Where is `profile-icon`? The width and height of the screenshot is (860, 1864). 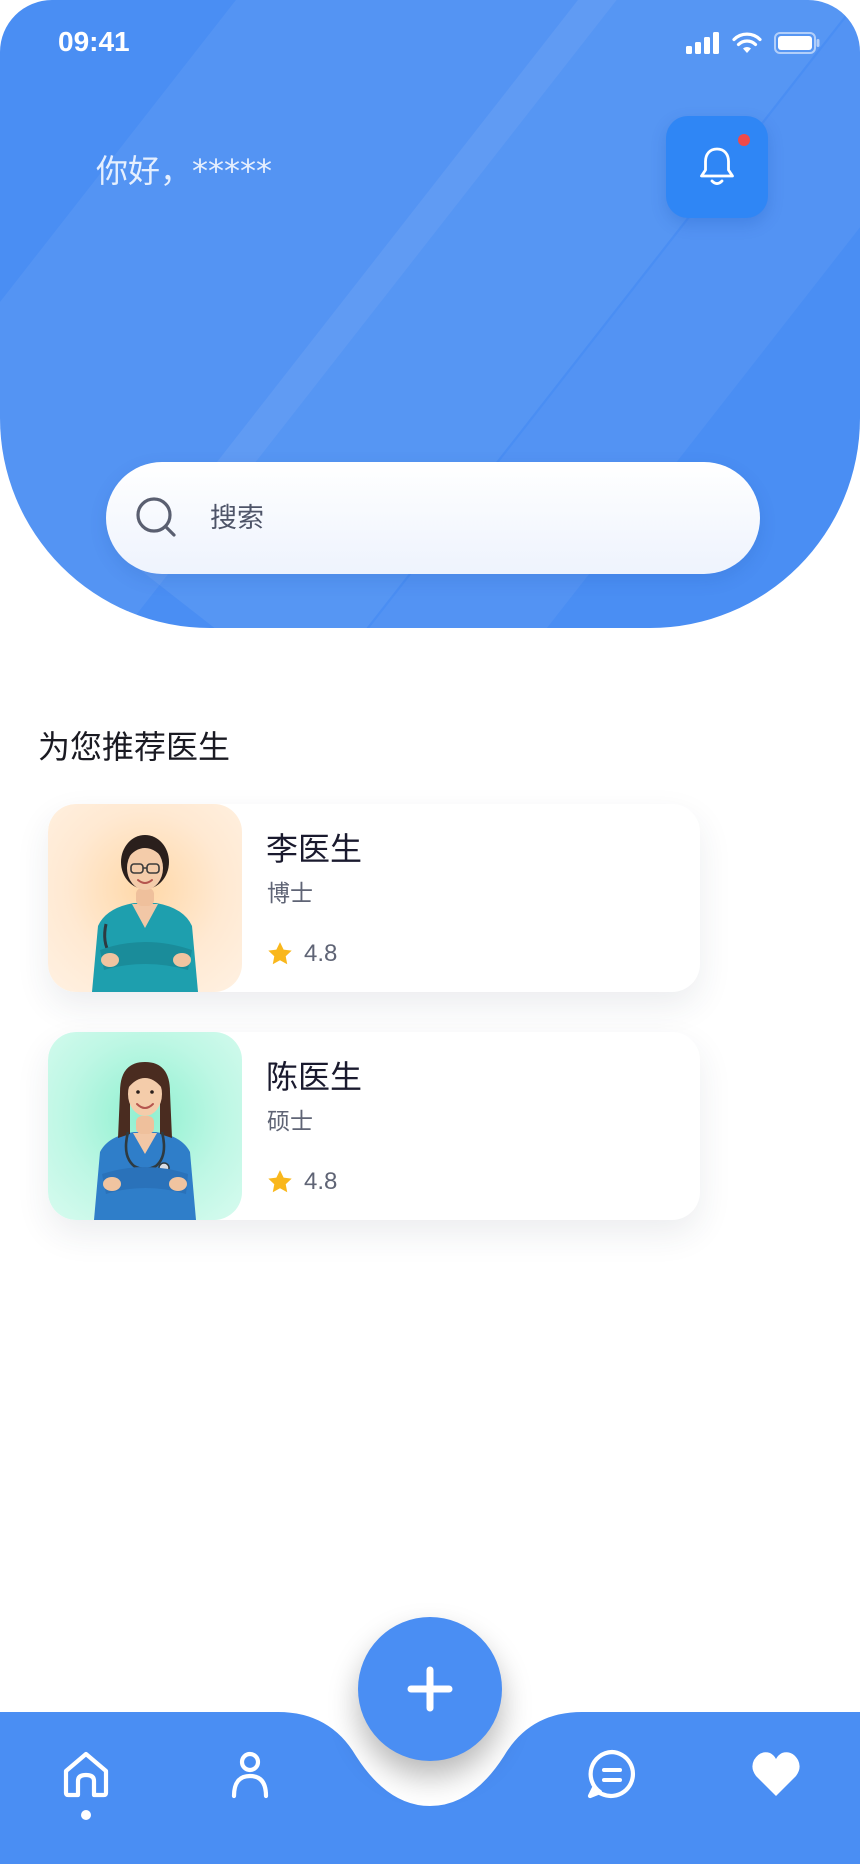
profile-icon is located at coordinates (250, 1775).